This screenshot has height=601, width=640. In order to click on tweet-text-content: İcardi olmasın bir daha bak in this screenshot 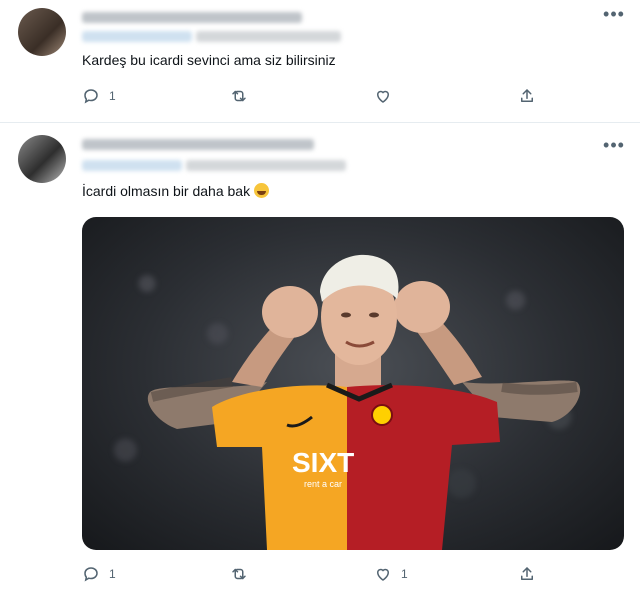, I will do `click(166, 191)`.